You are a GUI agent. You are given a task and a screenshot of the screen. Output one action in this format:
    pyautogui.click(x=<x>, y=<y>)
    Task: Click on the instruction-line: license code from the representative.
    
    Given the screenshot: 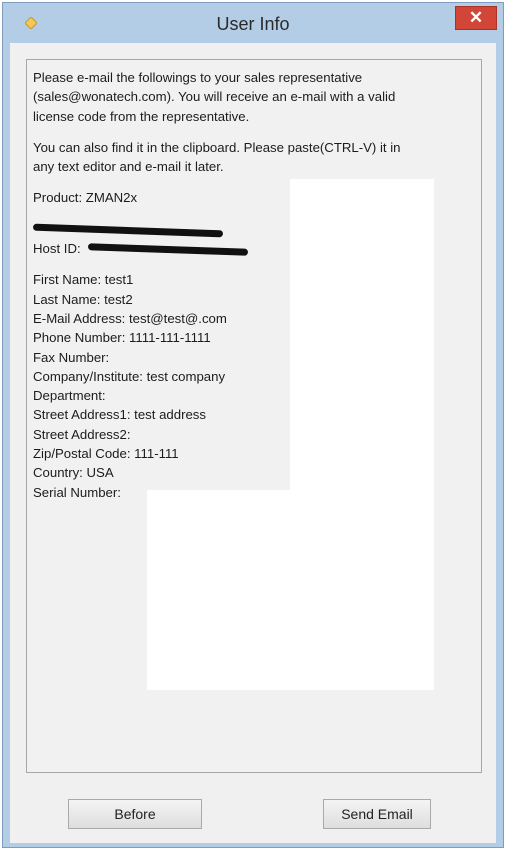 What is the action you would take?
    pyautogui.click(x=141, y=116)
    